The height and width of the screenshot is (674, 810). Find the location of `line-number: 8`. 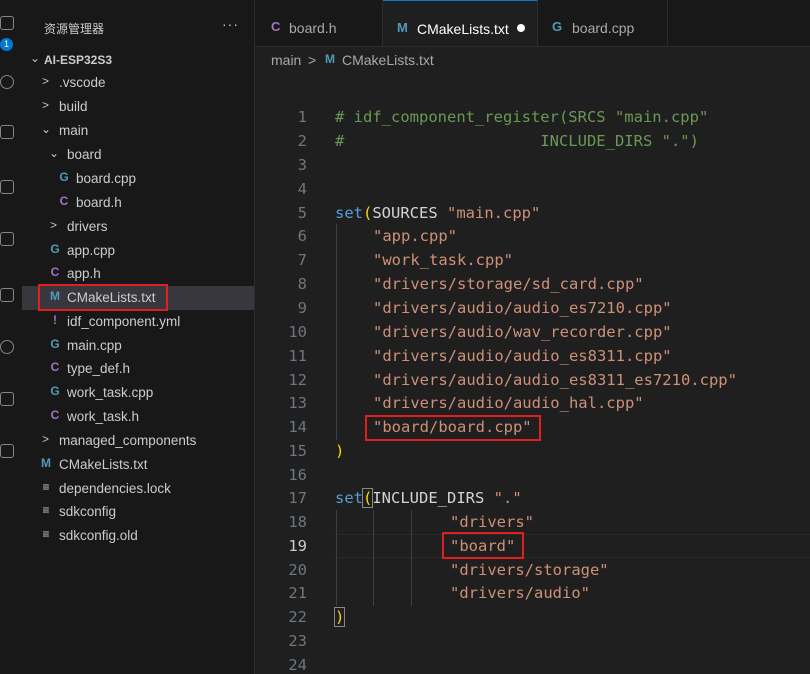

line-number: 8 is located at coordinates (302, 284).